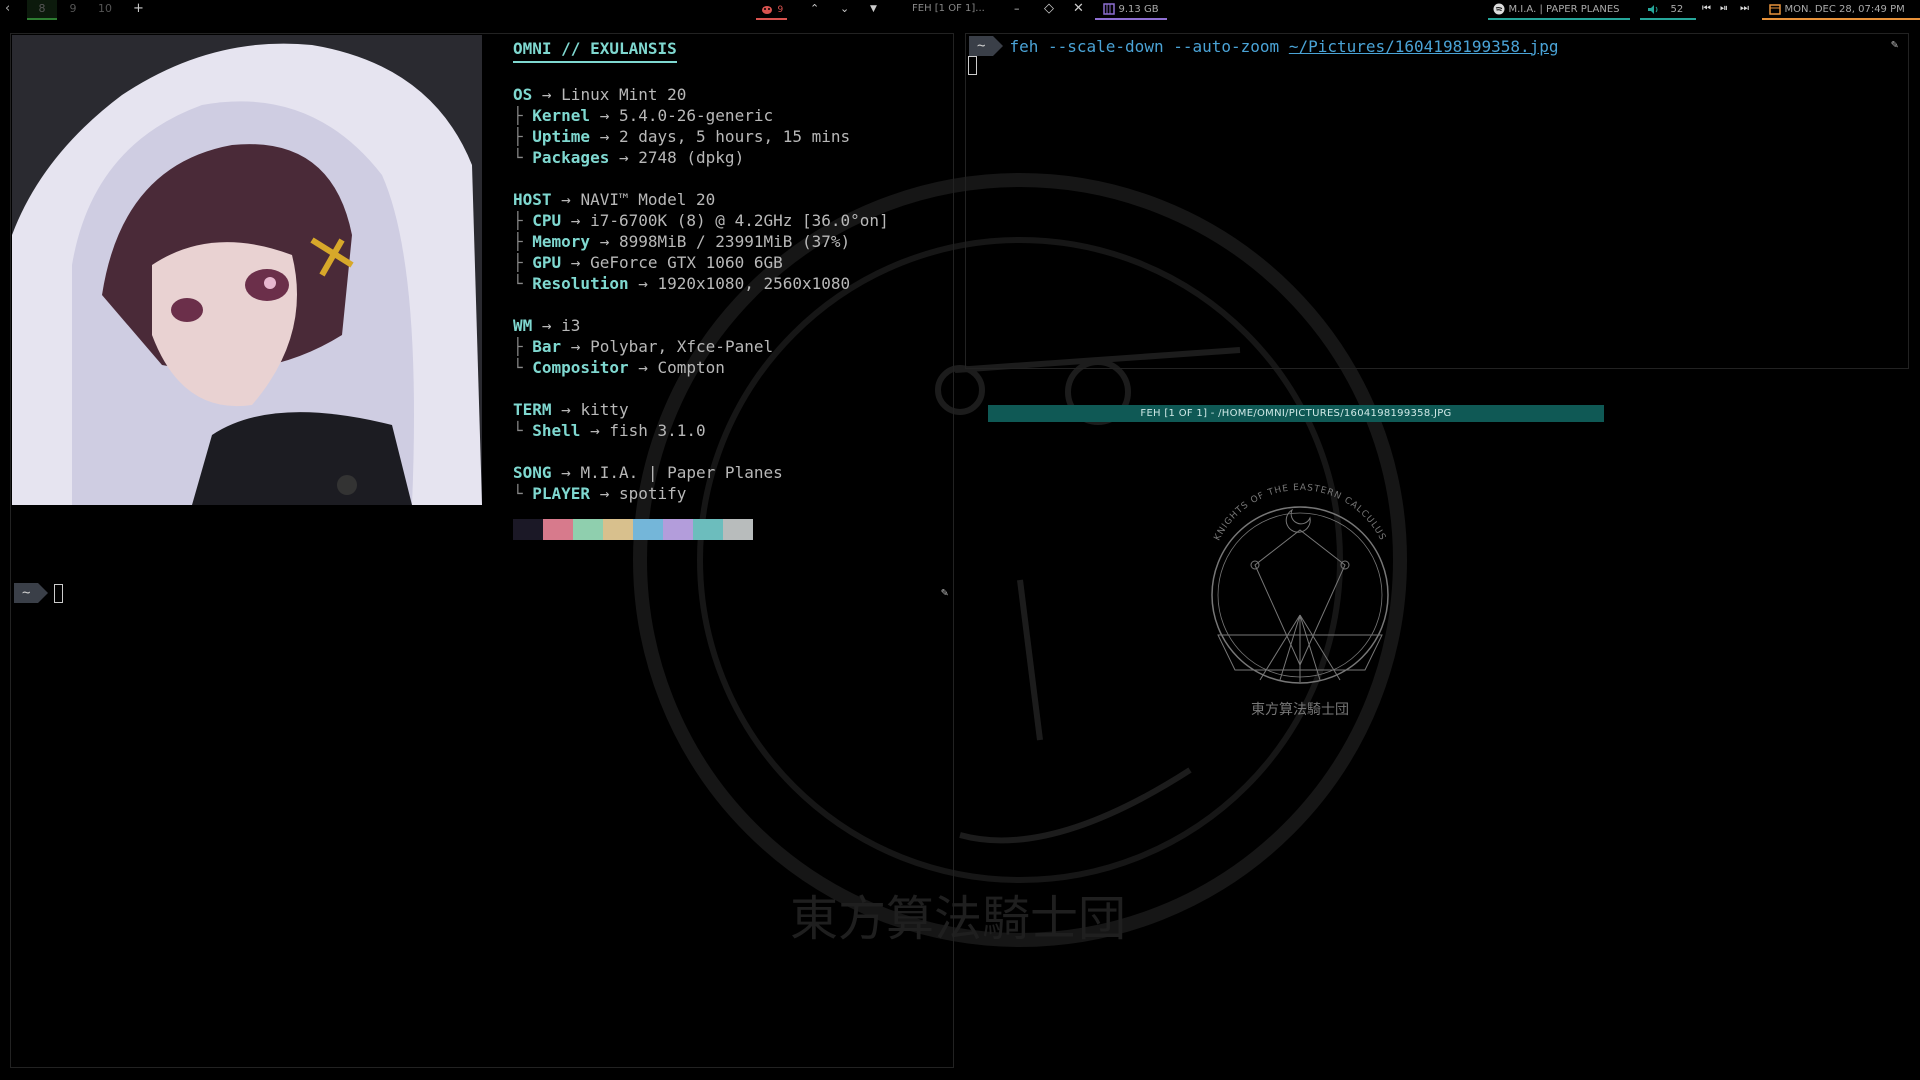 This screenshot has height=1080, width=1920. I want to click on fetch-item-value: GeForce GTX 1060 6GB, so click(686, 262).